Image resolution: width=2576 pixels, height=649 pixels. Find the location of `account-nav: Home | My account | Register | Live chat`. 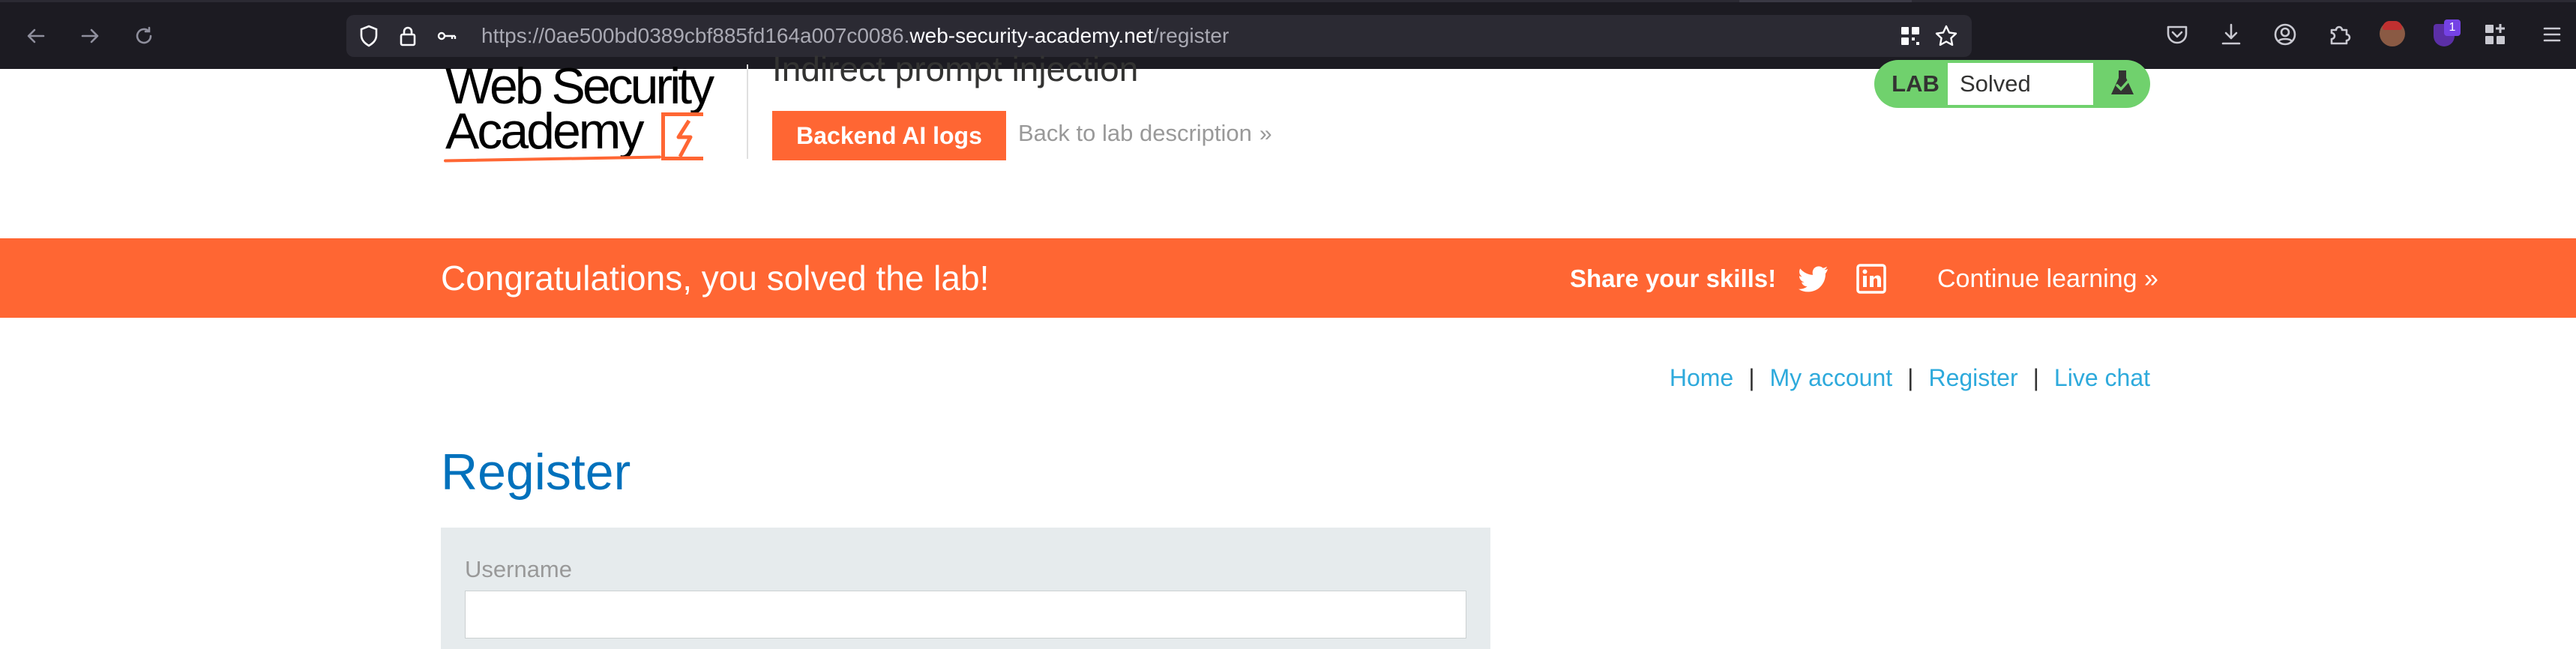

account-nav: Home | My account | Register | Live chat is located at coordinates (1910, 378).